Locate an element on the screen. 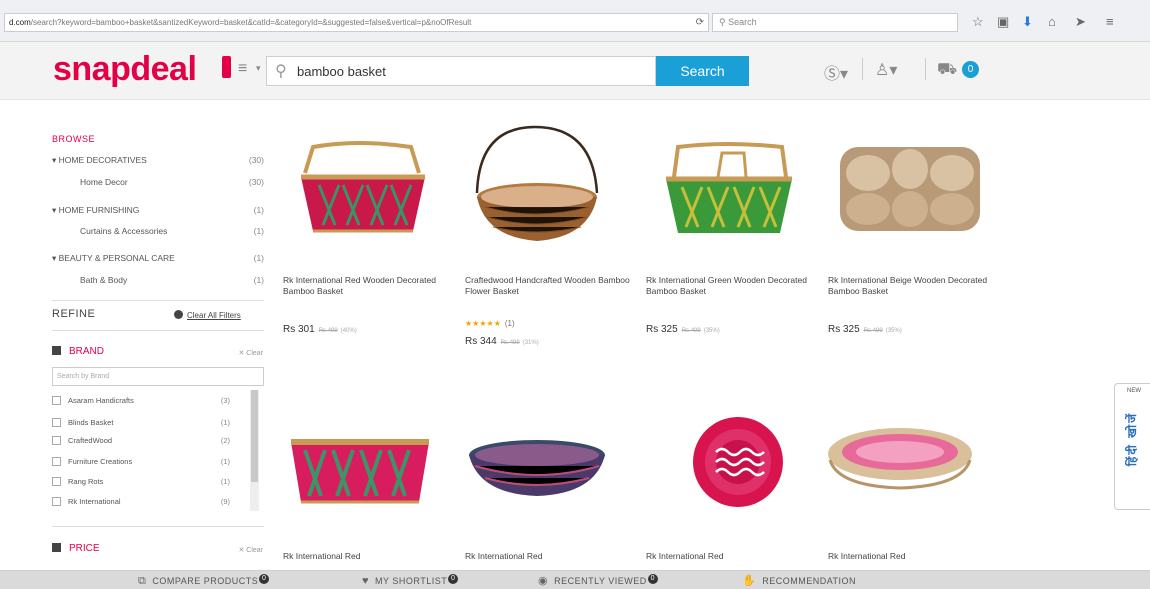 Image resolution: width=1150 pixels, height=589 pixels. category-home-furnishing: ▾ HOME FURNISHING (1) is located at coordinates (158, 210).